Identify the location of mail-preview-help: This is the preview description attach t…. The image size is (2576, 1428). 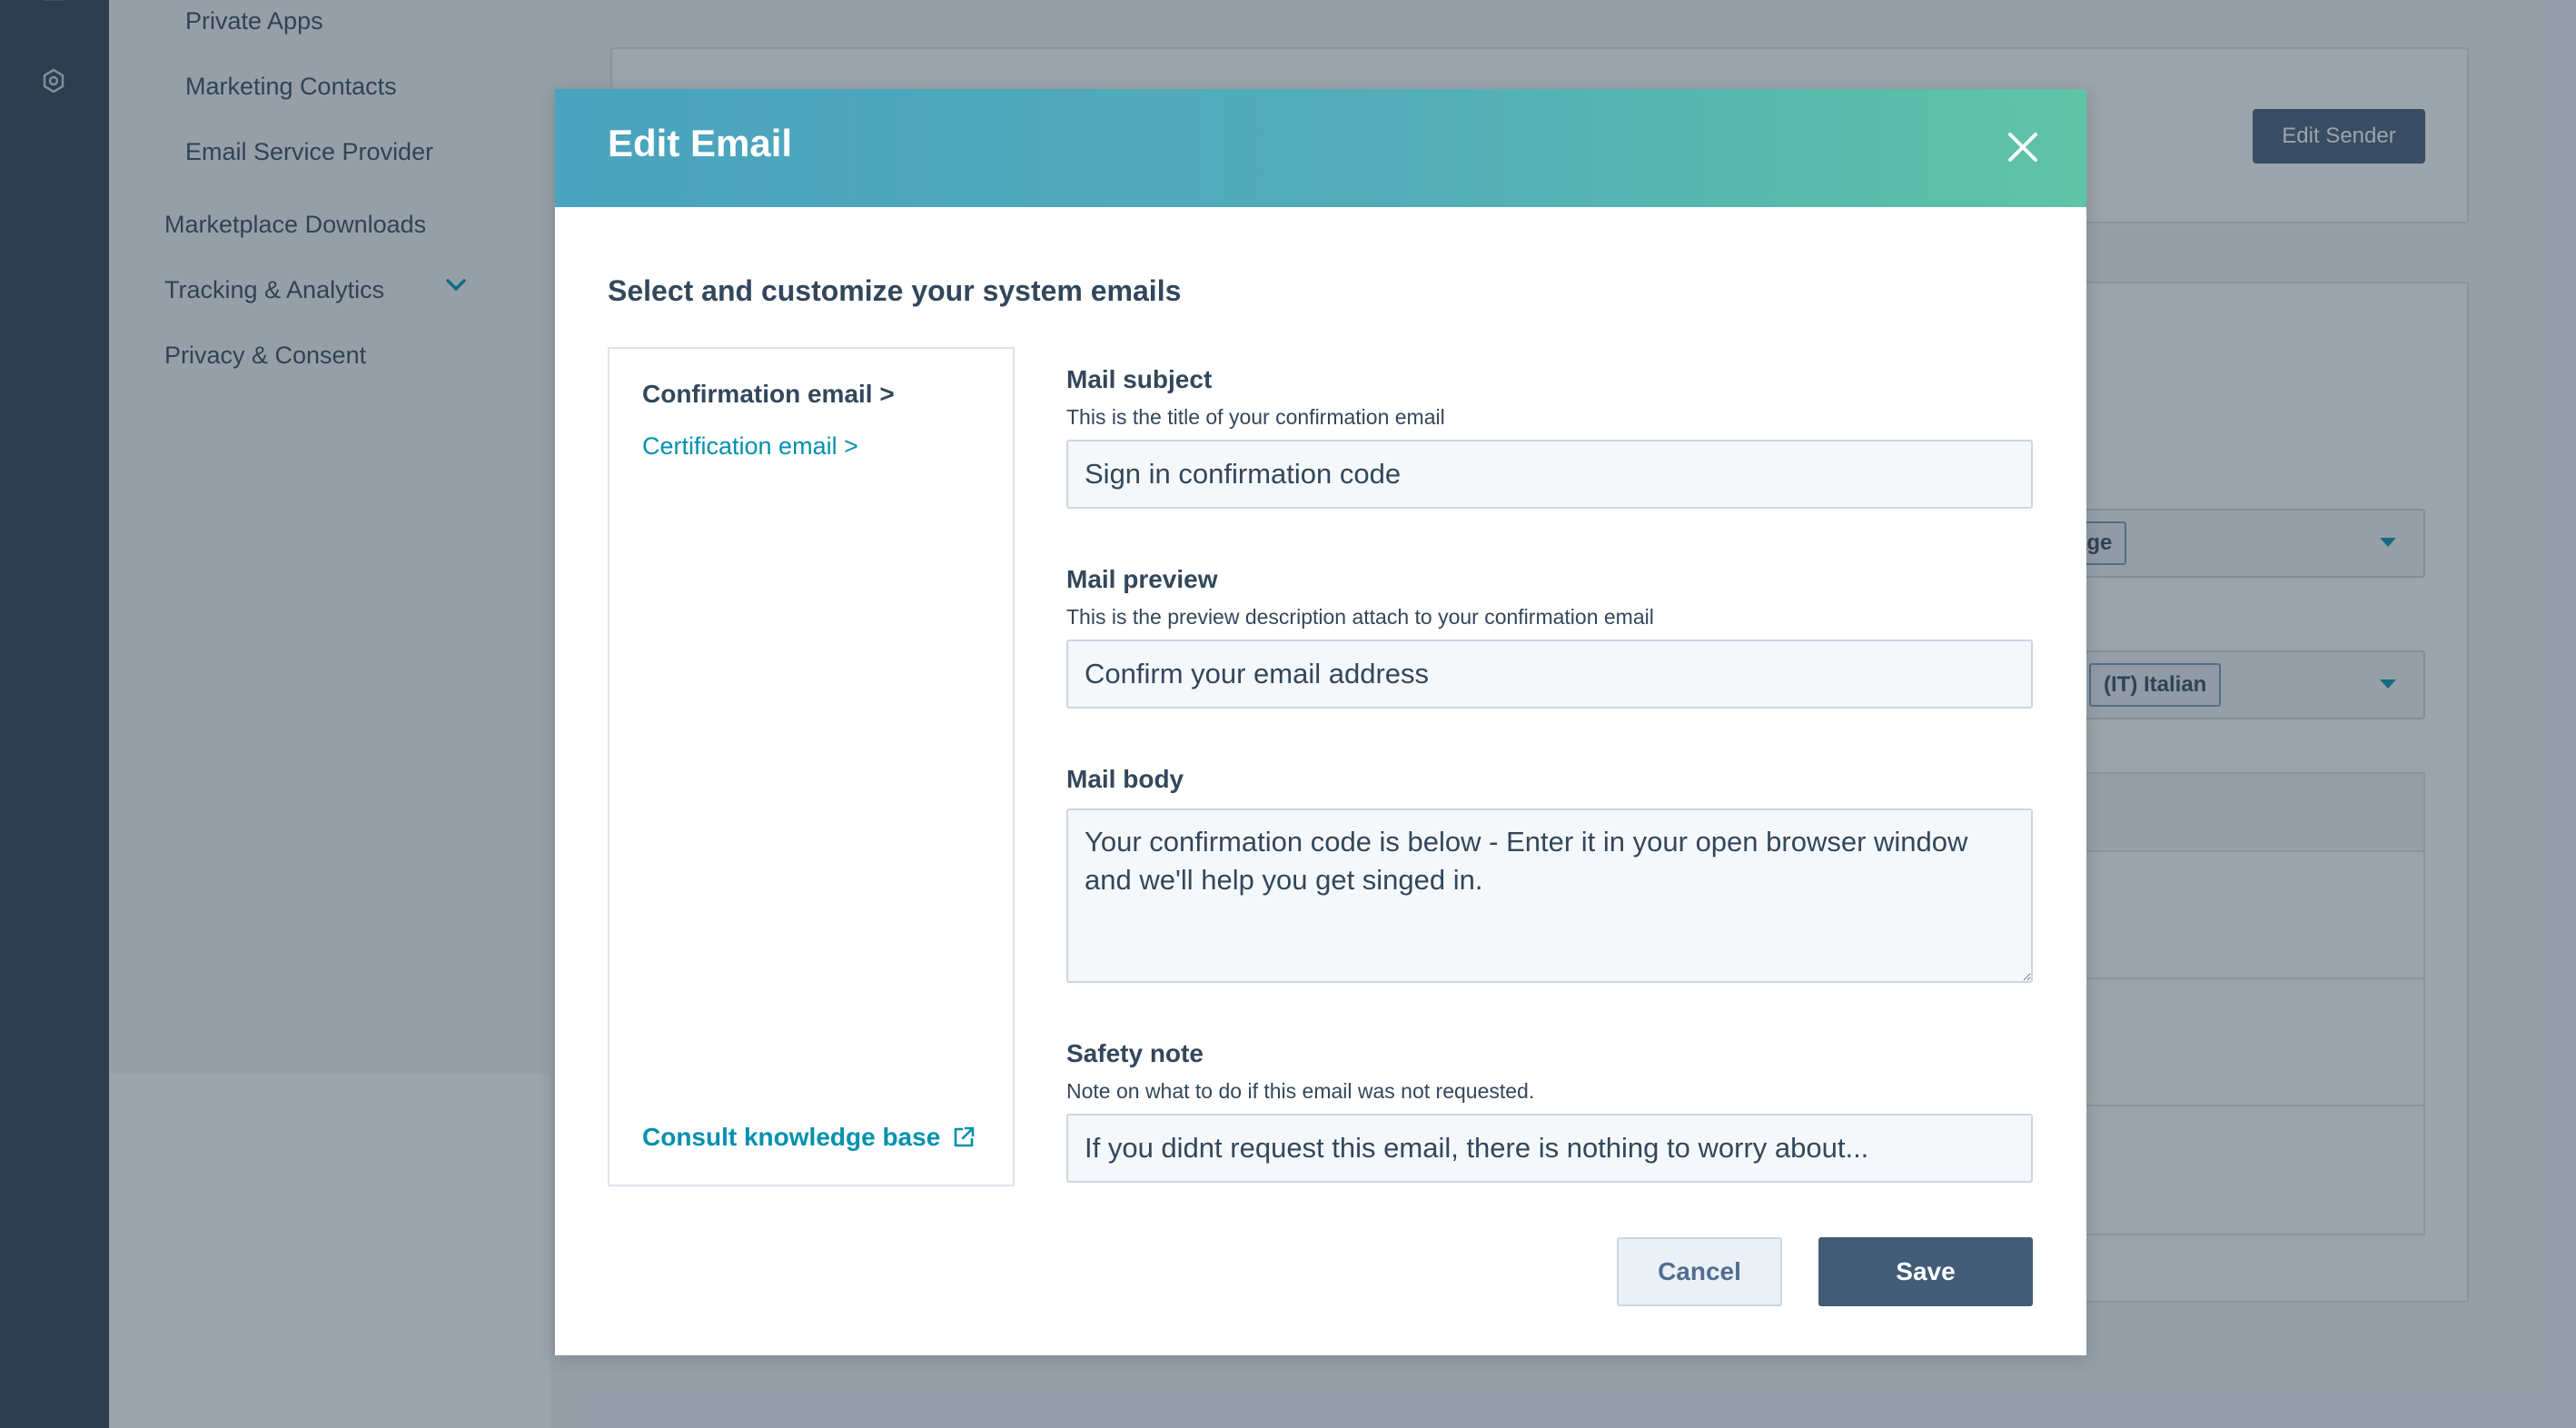
(1360, 617).